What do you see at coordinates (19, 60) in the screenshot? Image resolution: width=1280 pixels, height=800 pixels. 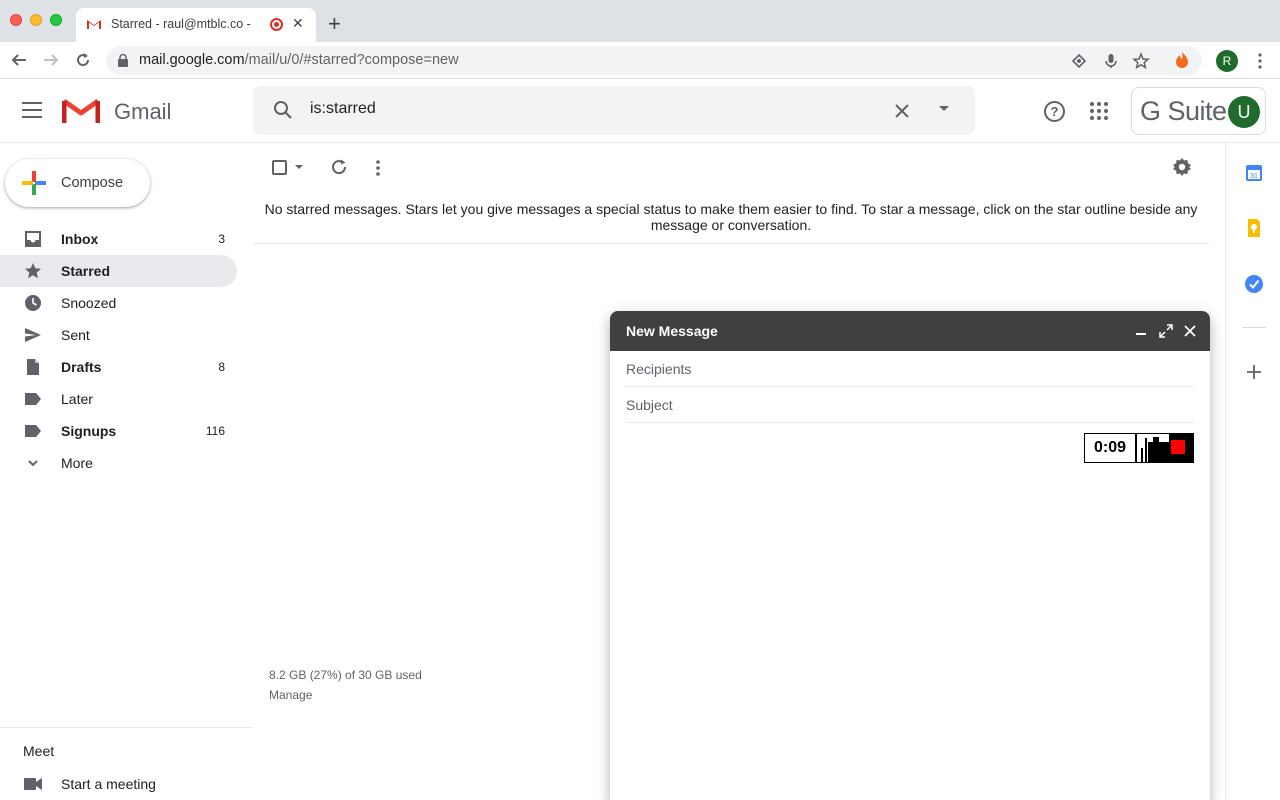 I see `back-icon` at bounding box center [19, 60].